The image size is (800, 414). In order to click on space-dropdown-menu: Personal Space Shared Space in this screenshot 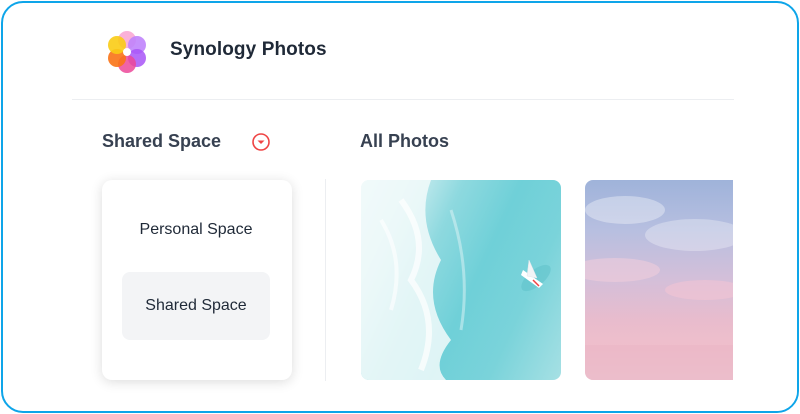, I will do `click(197, 280)`.